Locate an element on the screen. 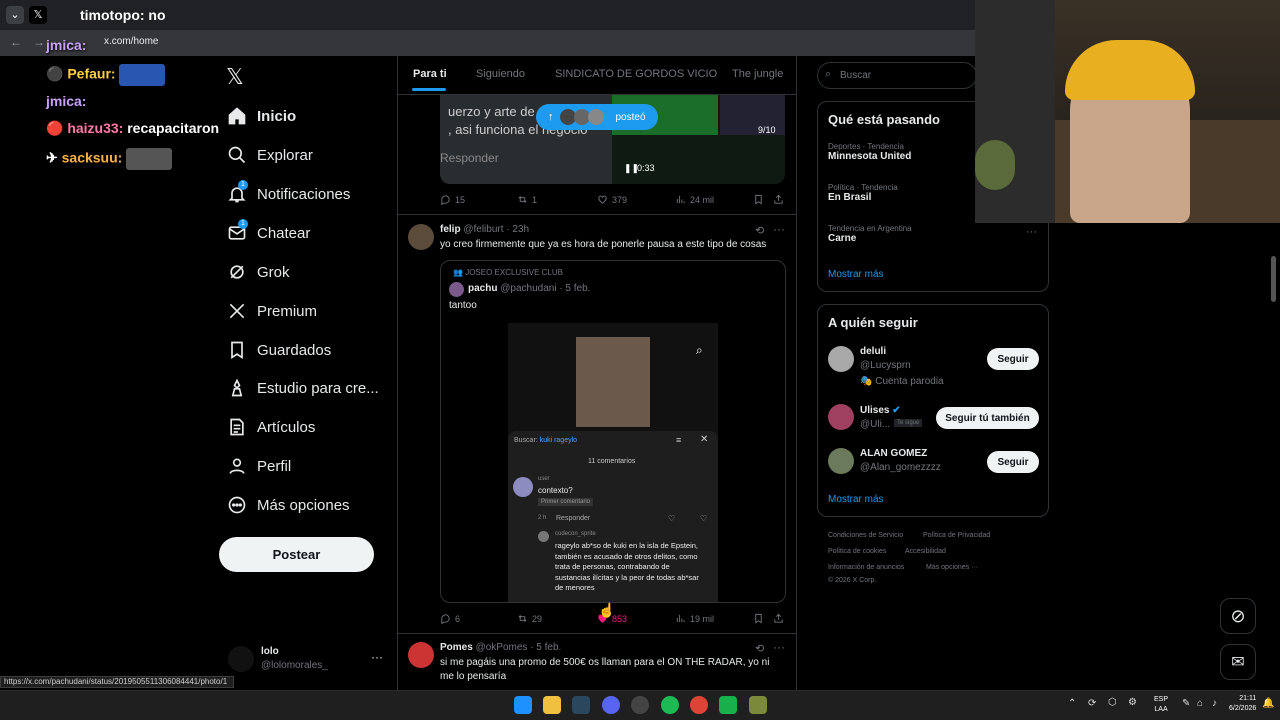 This screenshot has width=1280, height=720. follow-back-button: Seguir tú también is located at coordinates (987, 418).